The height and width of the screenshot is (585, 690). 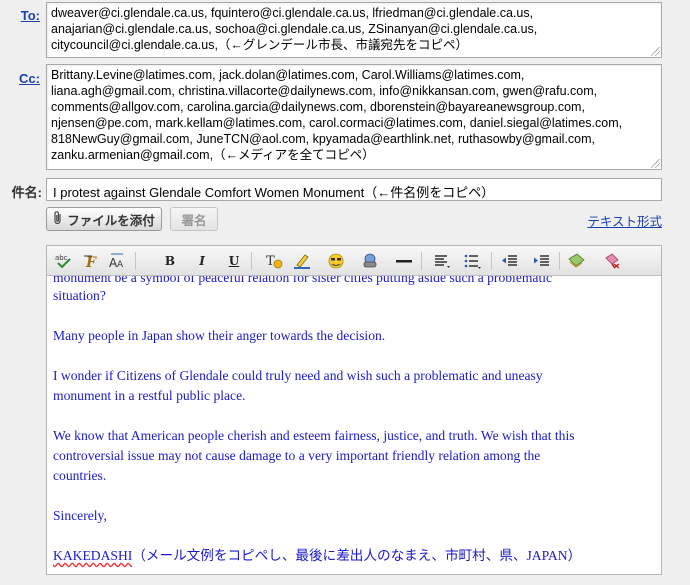 What do you see at coordinates (80, 475) in the screenshot?
I see `body-line: countries.` at bounding box center [80, 475].